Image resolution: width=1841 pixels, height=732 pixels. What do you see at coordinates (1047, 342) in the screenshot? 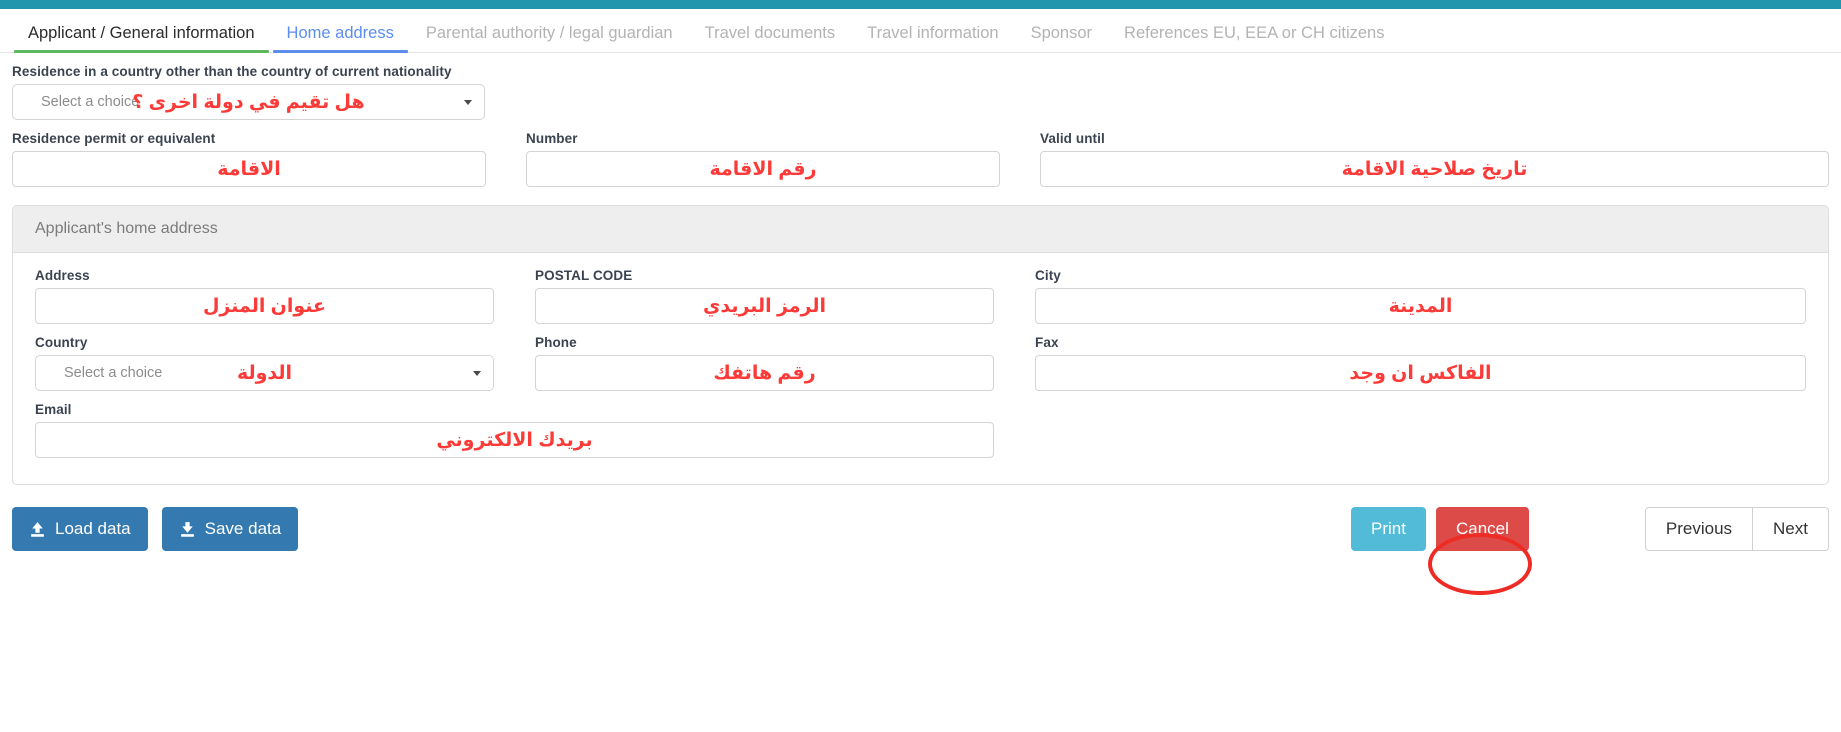
I see `fax-label: Fax` at bounding box center [1047, 342].